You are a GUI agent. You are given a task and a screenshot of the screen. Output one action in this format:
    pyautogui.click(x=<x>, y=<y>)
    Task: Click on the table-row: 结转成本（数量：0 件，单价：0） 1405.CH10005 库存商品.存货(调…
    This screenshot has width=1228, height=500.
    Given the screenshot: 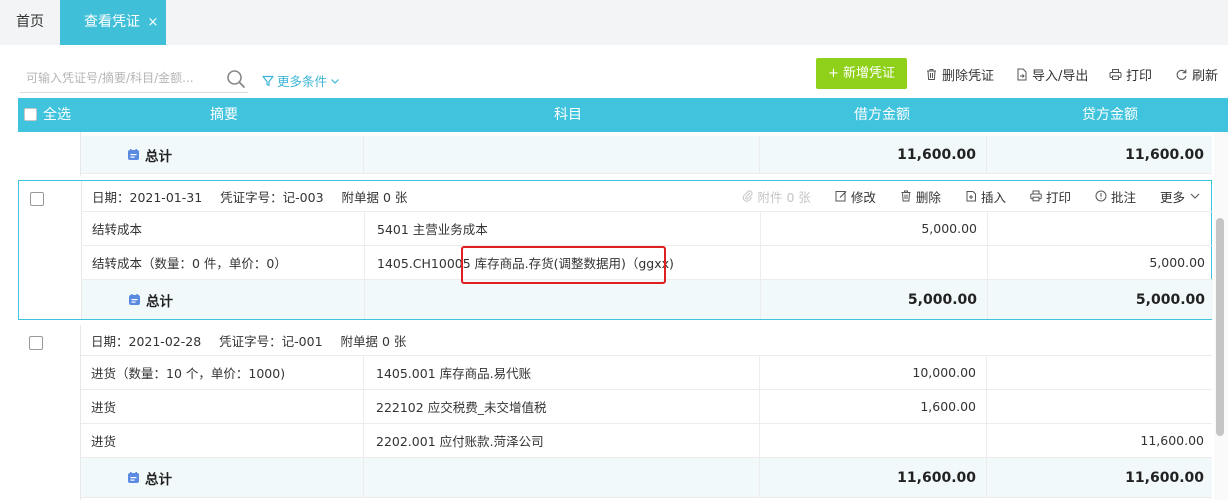 What is the action you would take?
    pyautogui.click(x=647, y=263)
    